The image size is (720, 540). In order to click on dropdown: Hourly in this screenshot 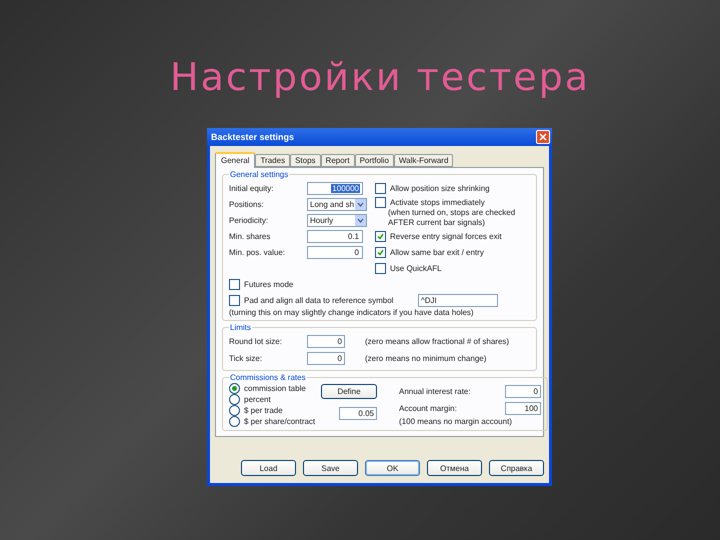, I will do `click(337, 220)`.